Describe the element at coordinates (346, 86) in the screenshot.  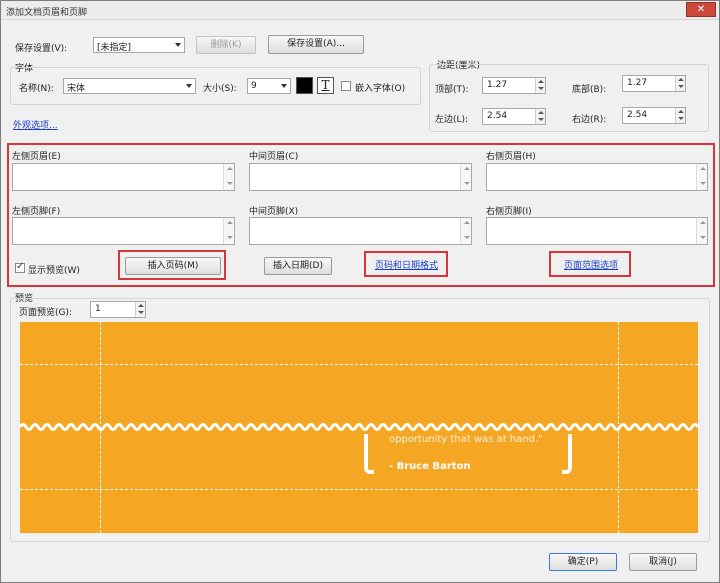
I see `embed-font-checkbox` at that location.